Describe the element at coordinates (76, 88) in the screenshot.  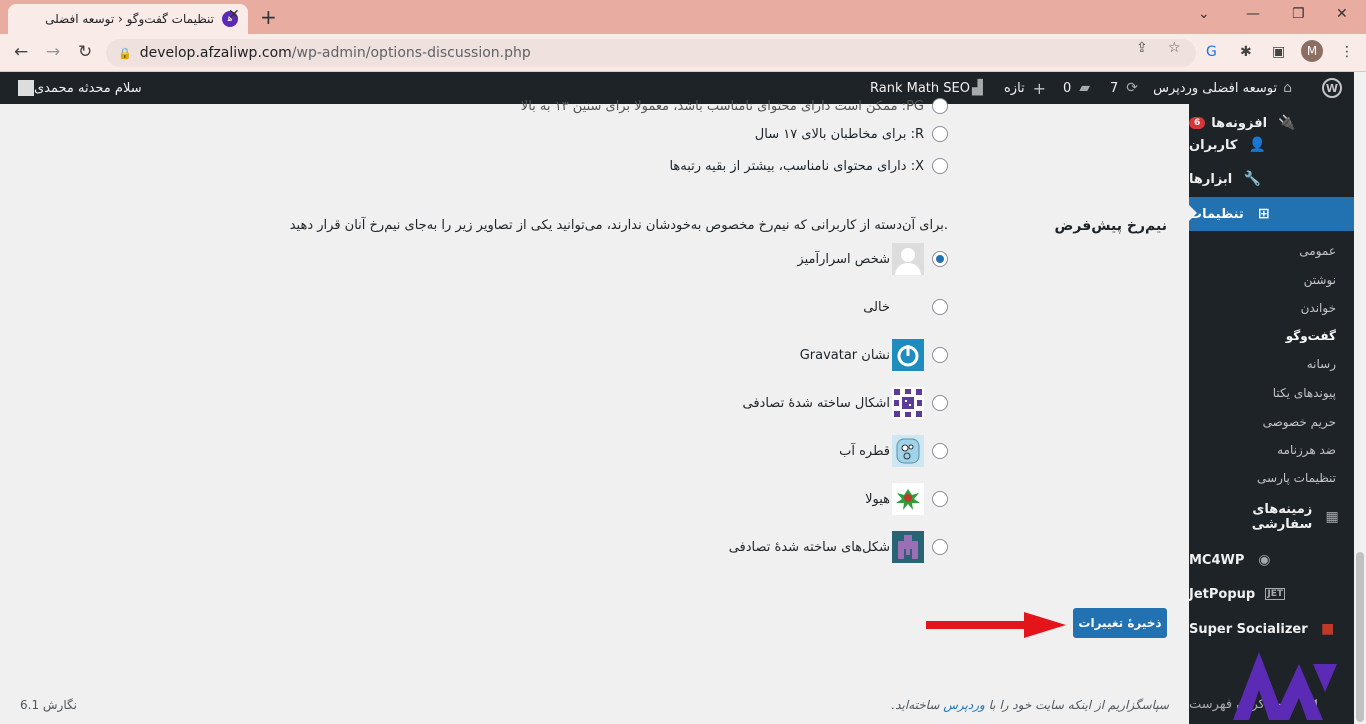
I see `my-account-menu: سلام محدثه محمدی` at that location.